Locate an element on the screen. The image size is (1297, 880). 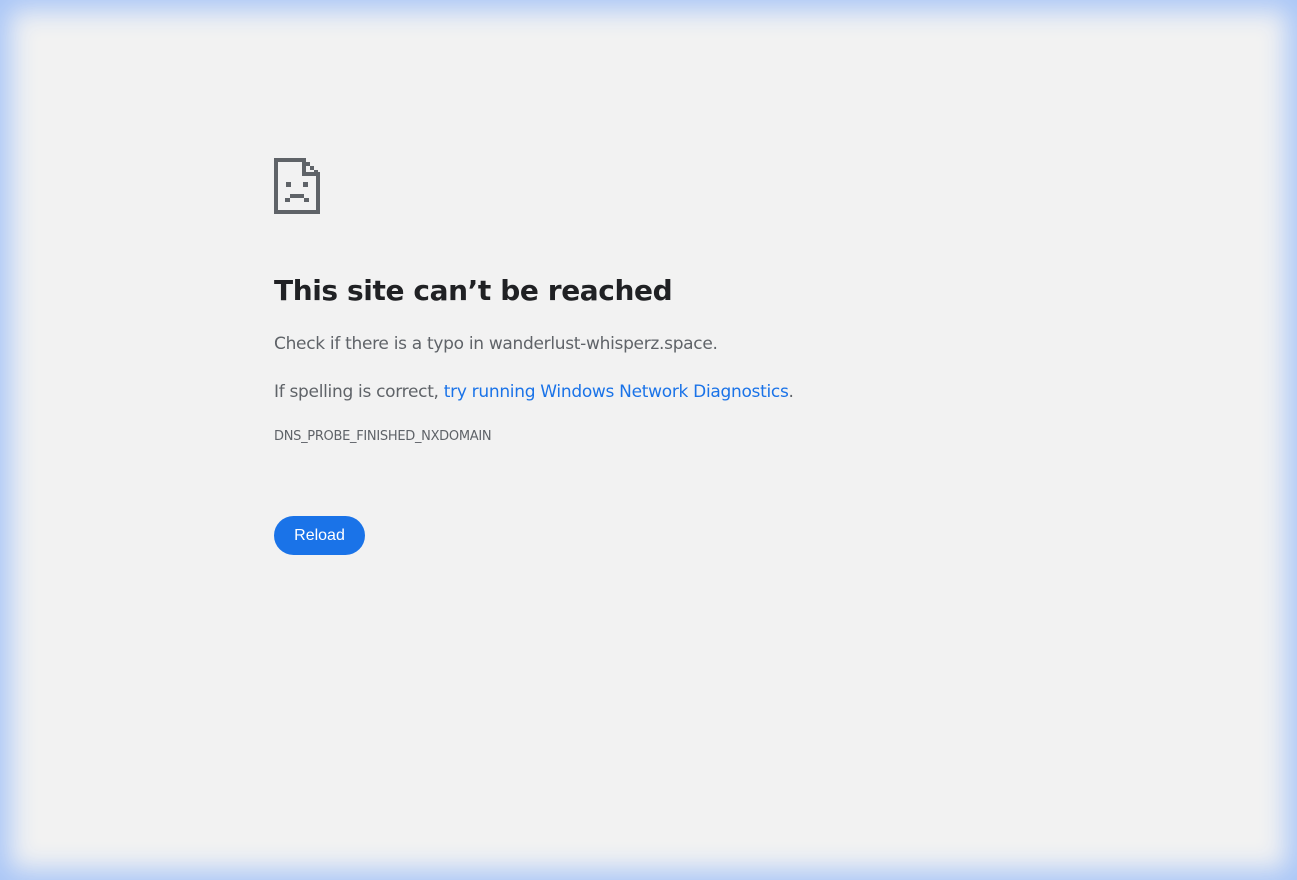
reload-button: Reload is located at coordinates (319, 535).